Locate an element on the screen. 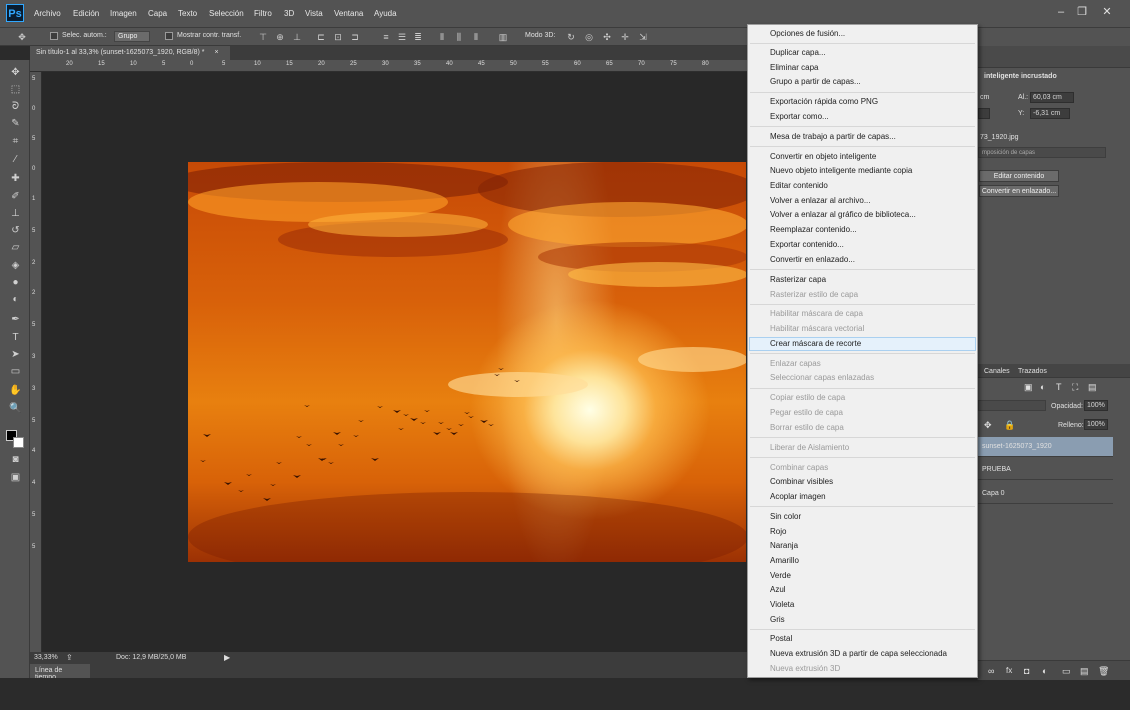 This screenshot has height=710, width=1130. height-input: 60,03 cm is located at coordinates (1052, 97).